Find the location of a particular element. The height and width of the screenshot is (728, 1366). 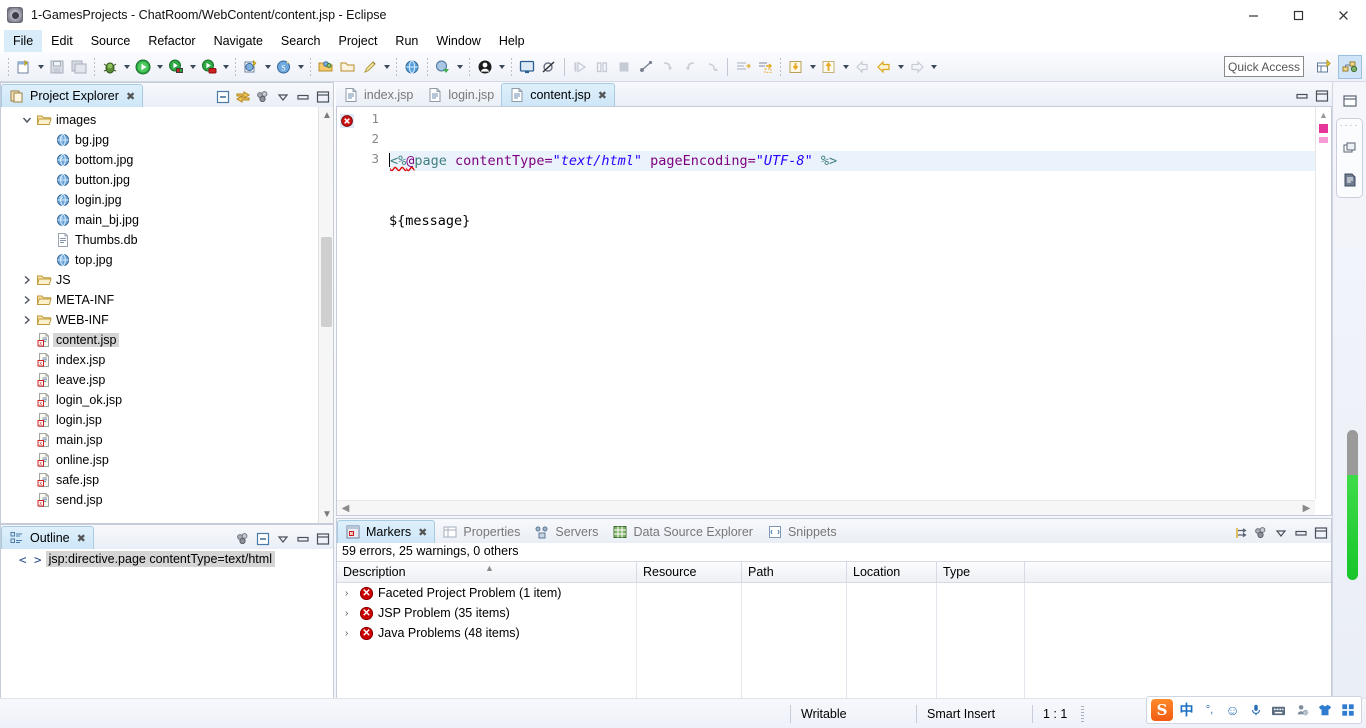

java-ee-perspective-icon is located at coordinates (1350, 67).